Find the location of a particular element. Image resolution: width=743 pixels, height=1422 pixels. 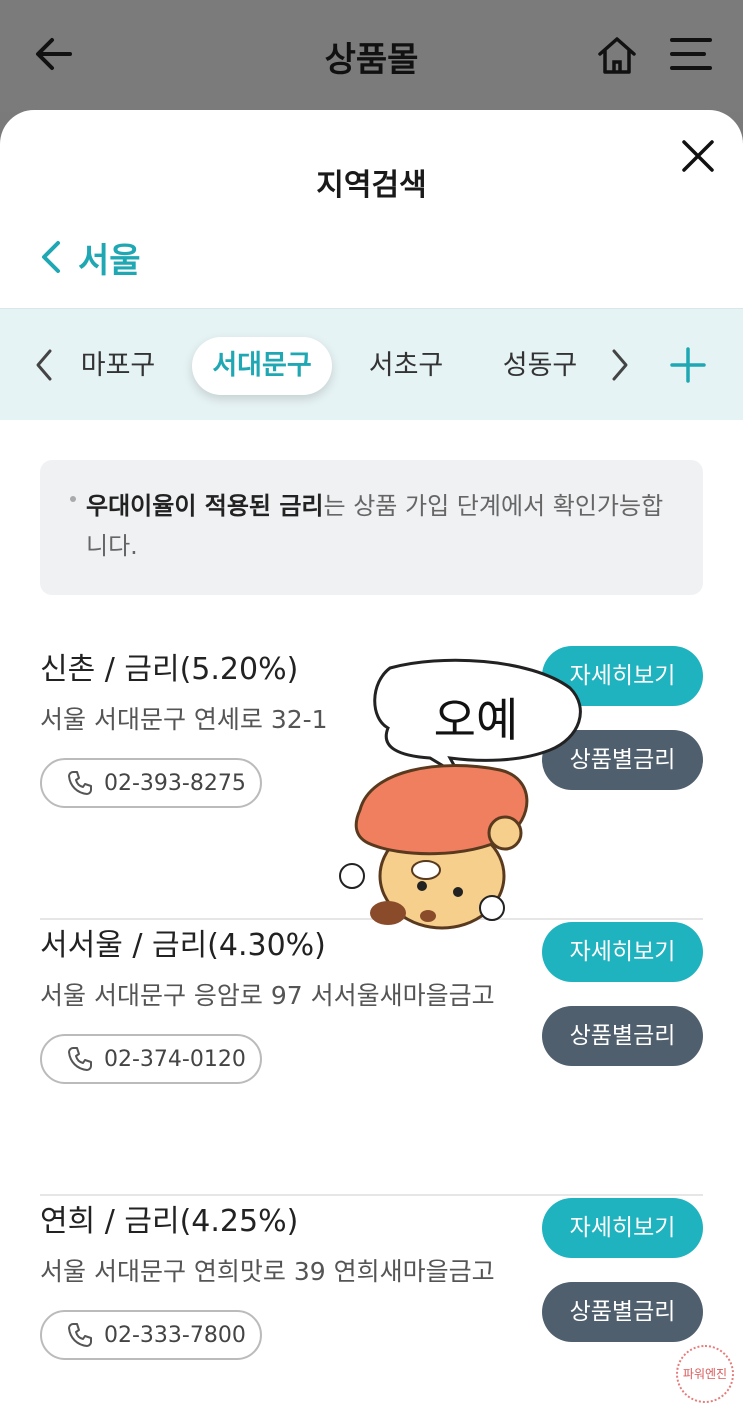

phone-button: 02-374-0120 is located at coordinates (151, 1059).